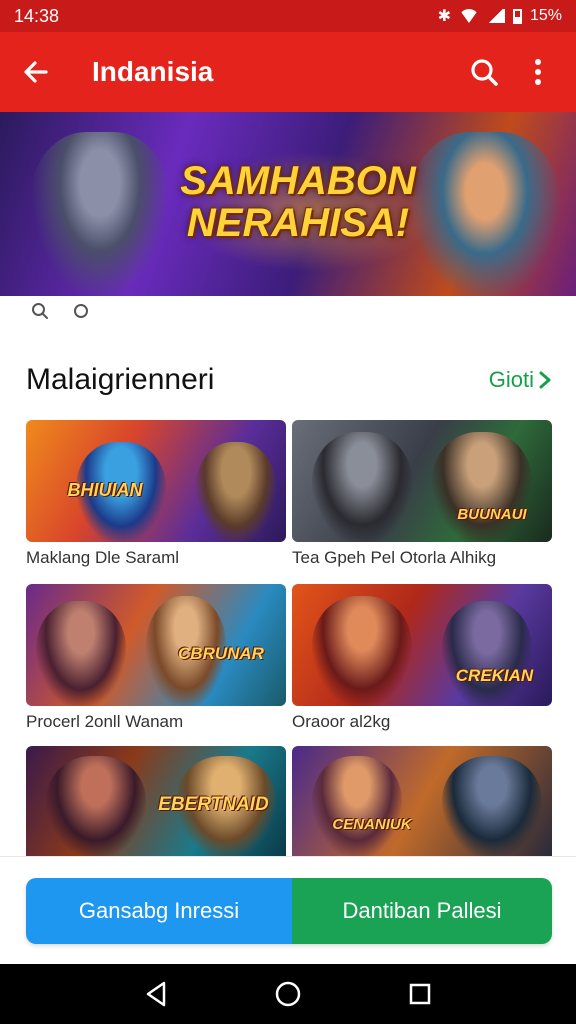  I want to click on triangle-back-icon, so click(156, 994).